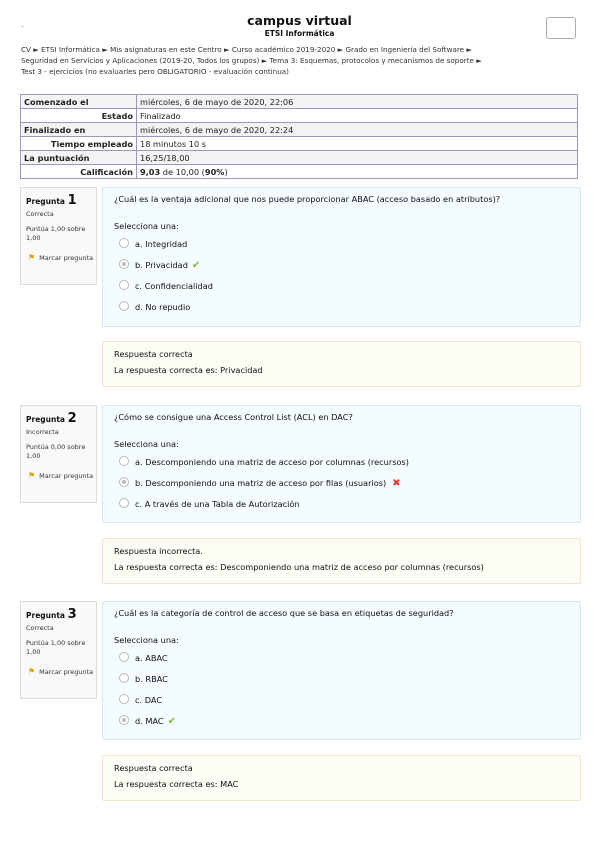  What do you see at coordinates (74, 49) in the screenshot?
I see `breadcrumb-item-etsi: ETSI Informática ►` at bounding box center [74, 49].